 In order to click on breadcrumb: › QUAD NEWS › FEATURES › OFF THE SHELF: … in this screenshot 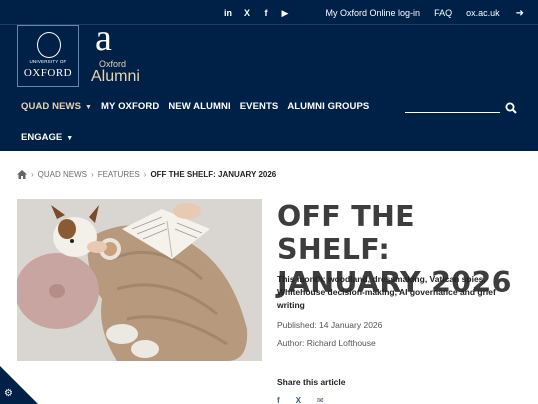, I will do `click(146, 174)`.